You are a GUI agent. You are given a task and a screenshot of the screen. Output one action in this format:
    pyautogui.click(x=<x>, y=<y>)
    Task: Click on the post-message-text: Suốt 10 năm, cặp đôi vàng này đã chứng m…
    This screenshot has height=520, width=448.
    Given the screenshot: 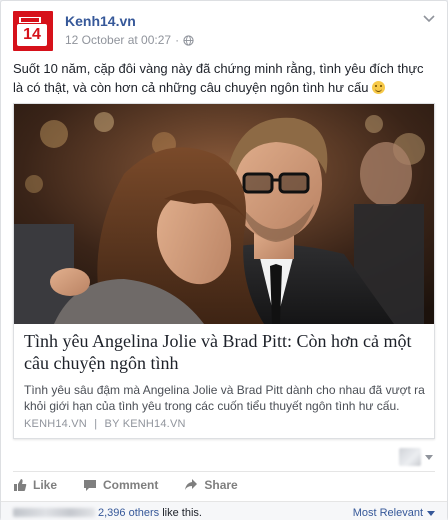 What is the action you would take?
    pyautogui.click(x=218, y=78)
    